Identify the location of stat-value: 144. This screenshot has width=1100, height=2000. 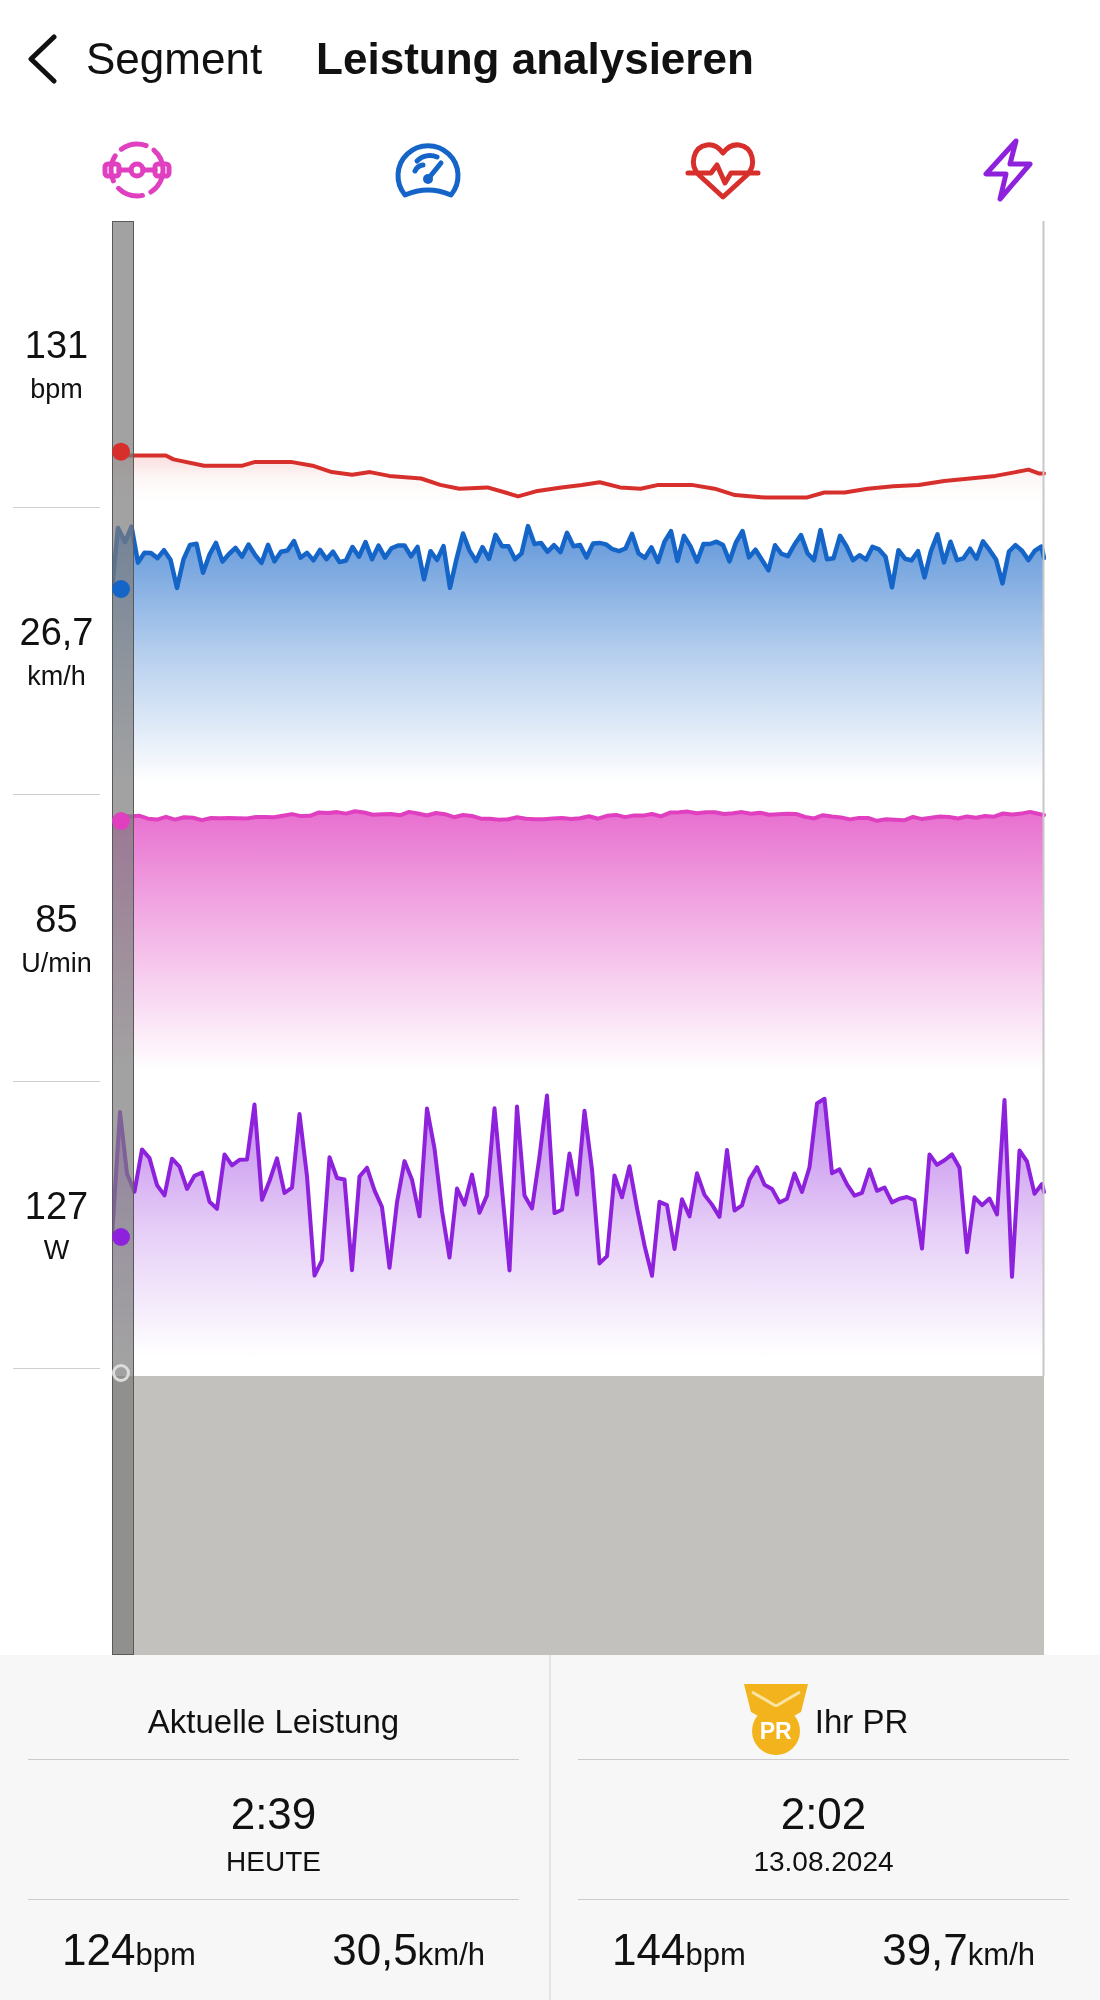
(649, 1950).